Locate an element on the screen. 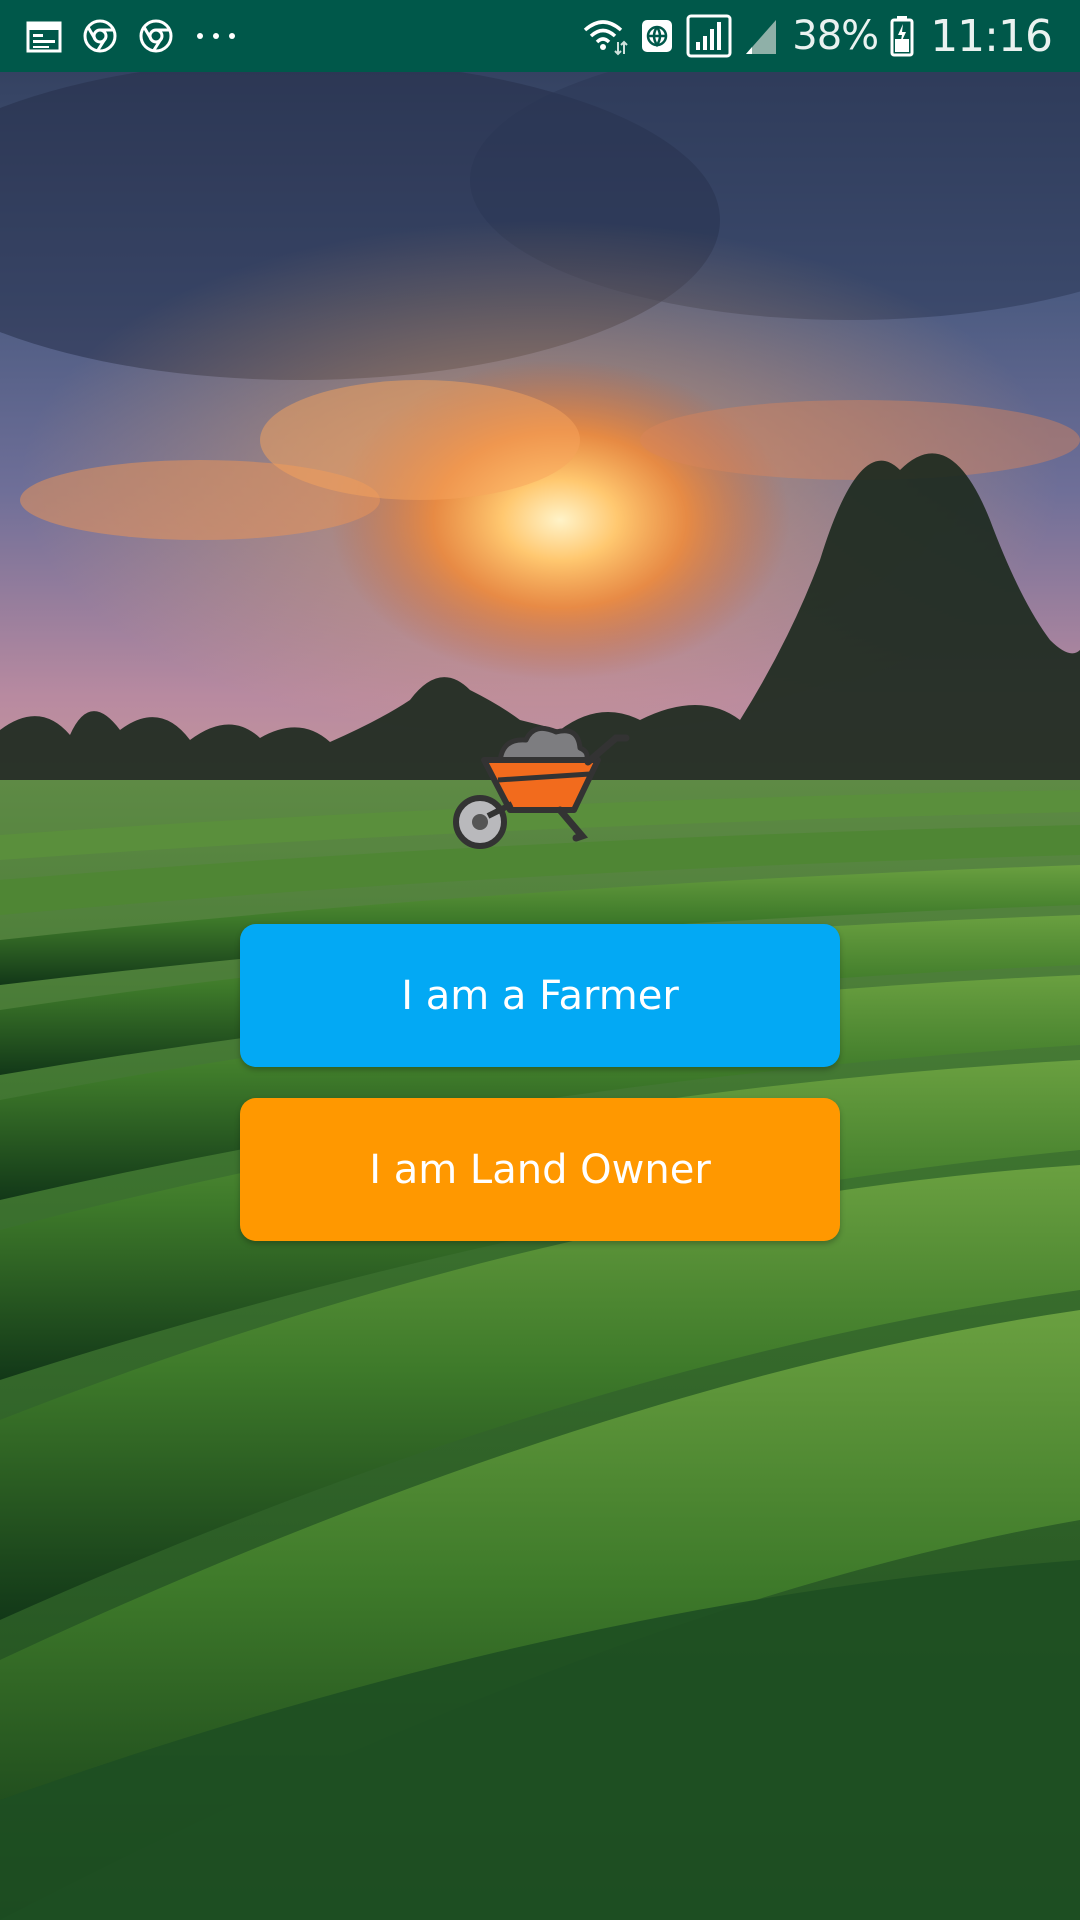 The height and width of the screenshot is (1920, 1080). system-status-icons: 38% 11:16 is located at coordinates (817, 36).